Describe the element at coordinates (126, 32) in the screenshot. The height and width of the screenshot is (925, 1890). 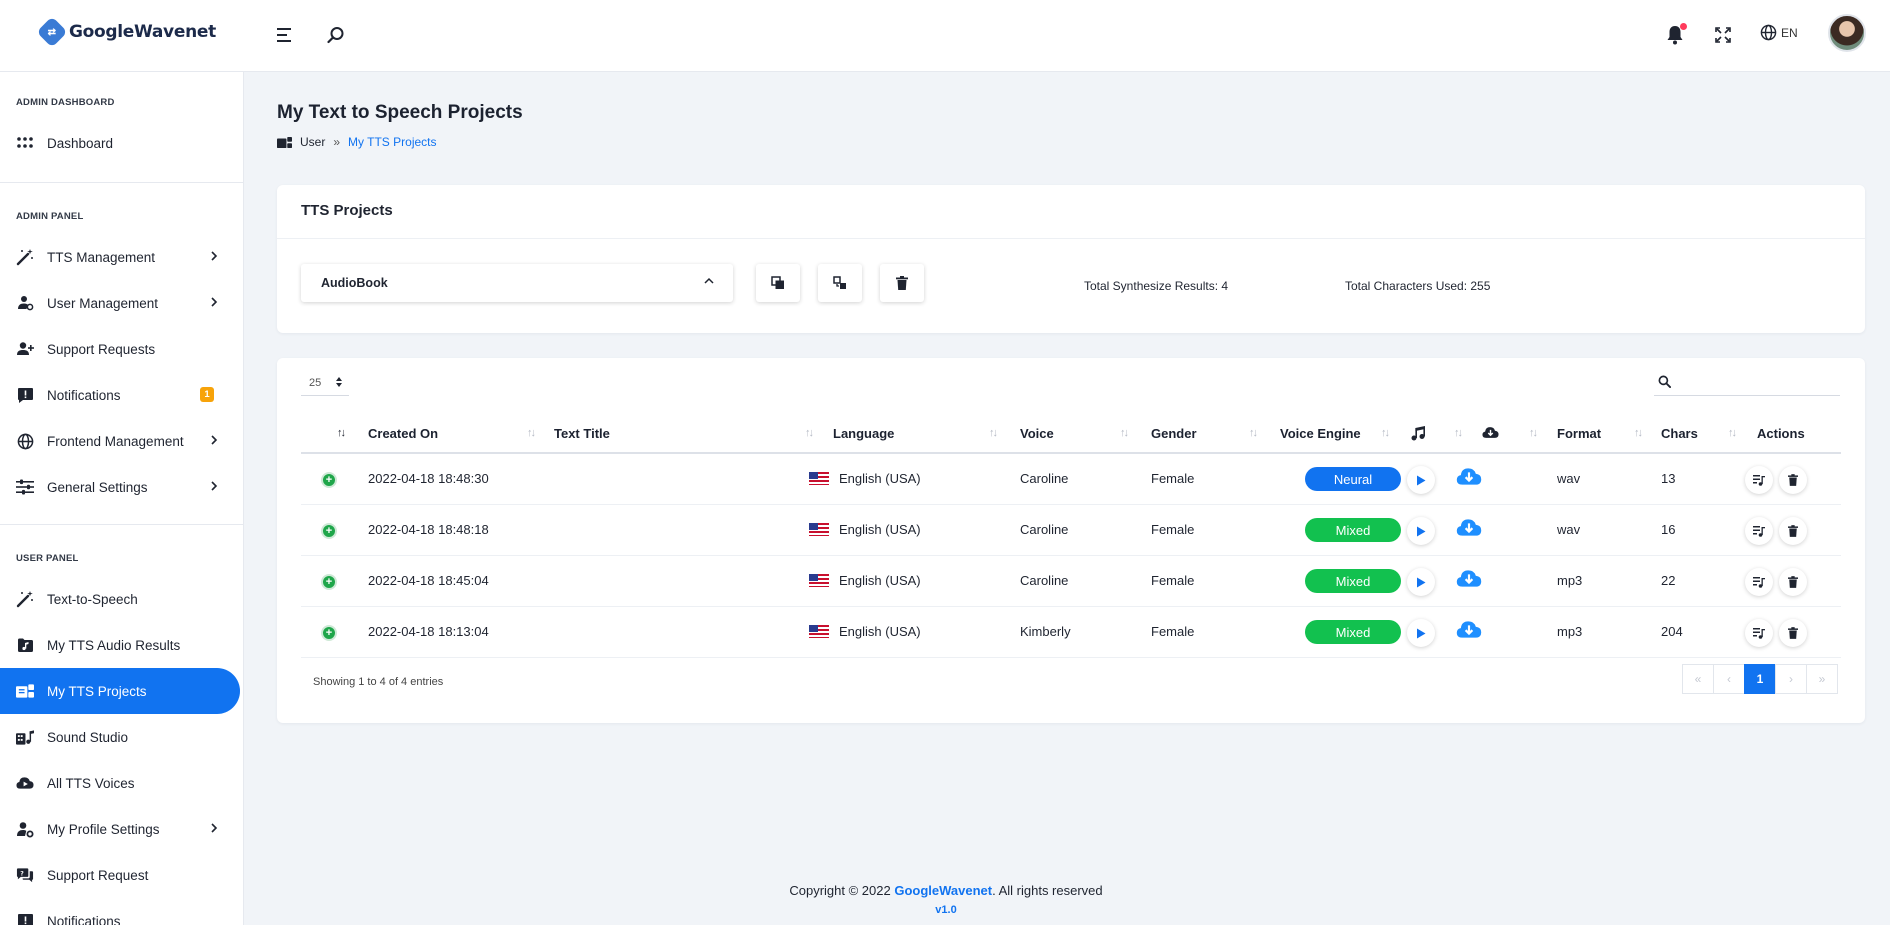
I see `app-logo: ⇄ GoogleWavenet` at that location.